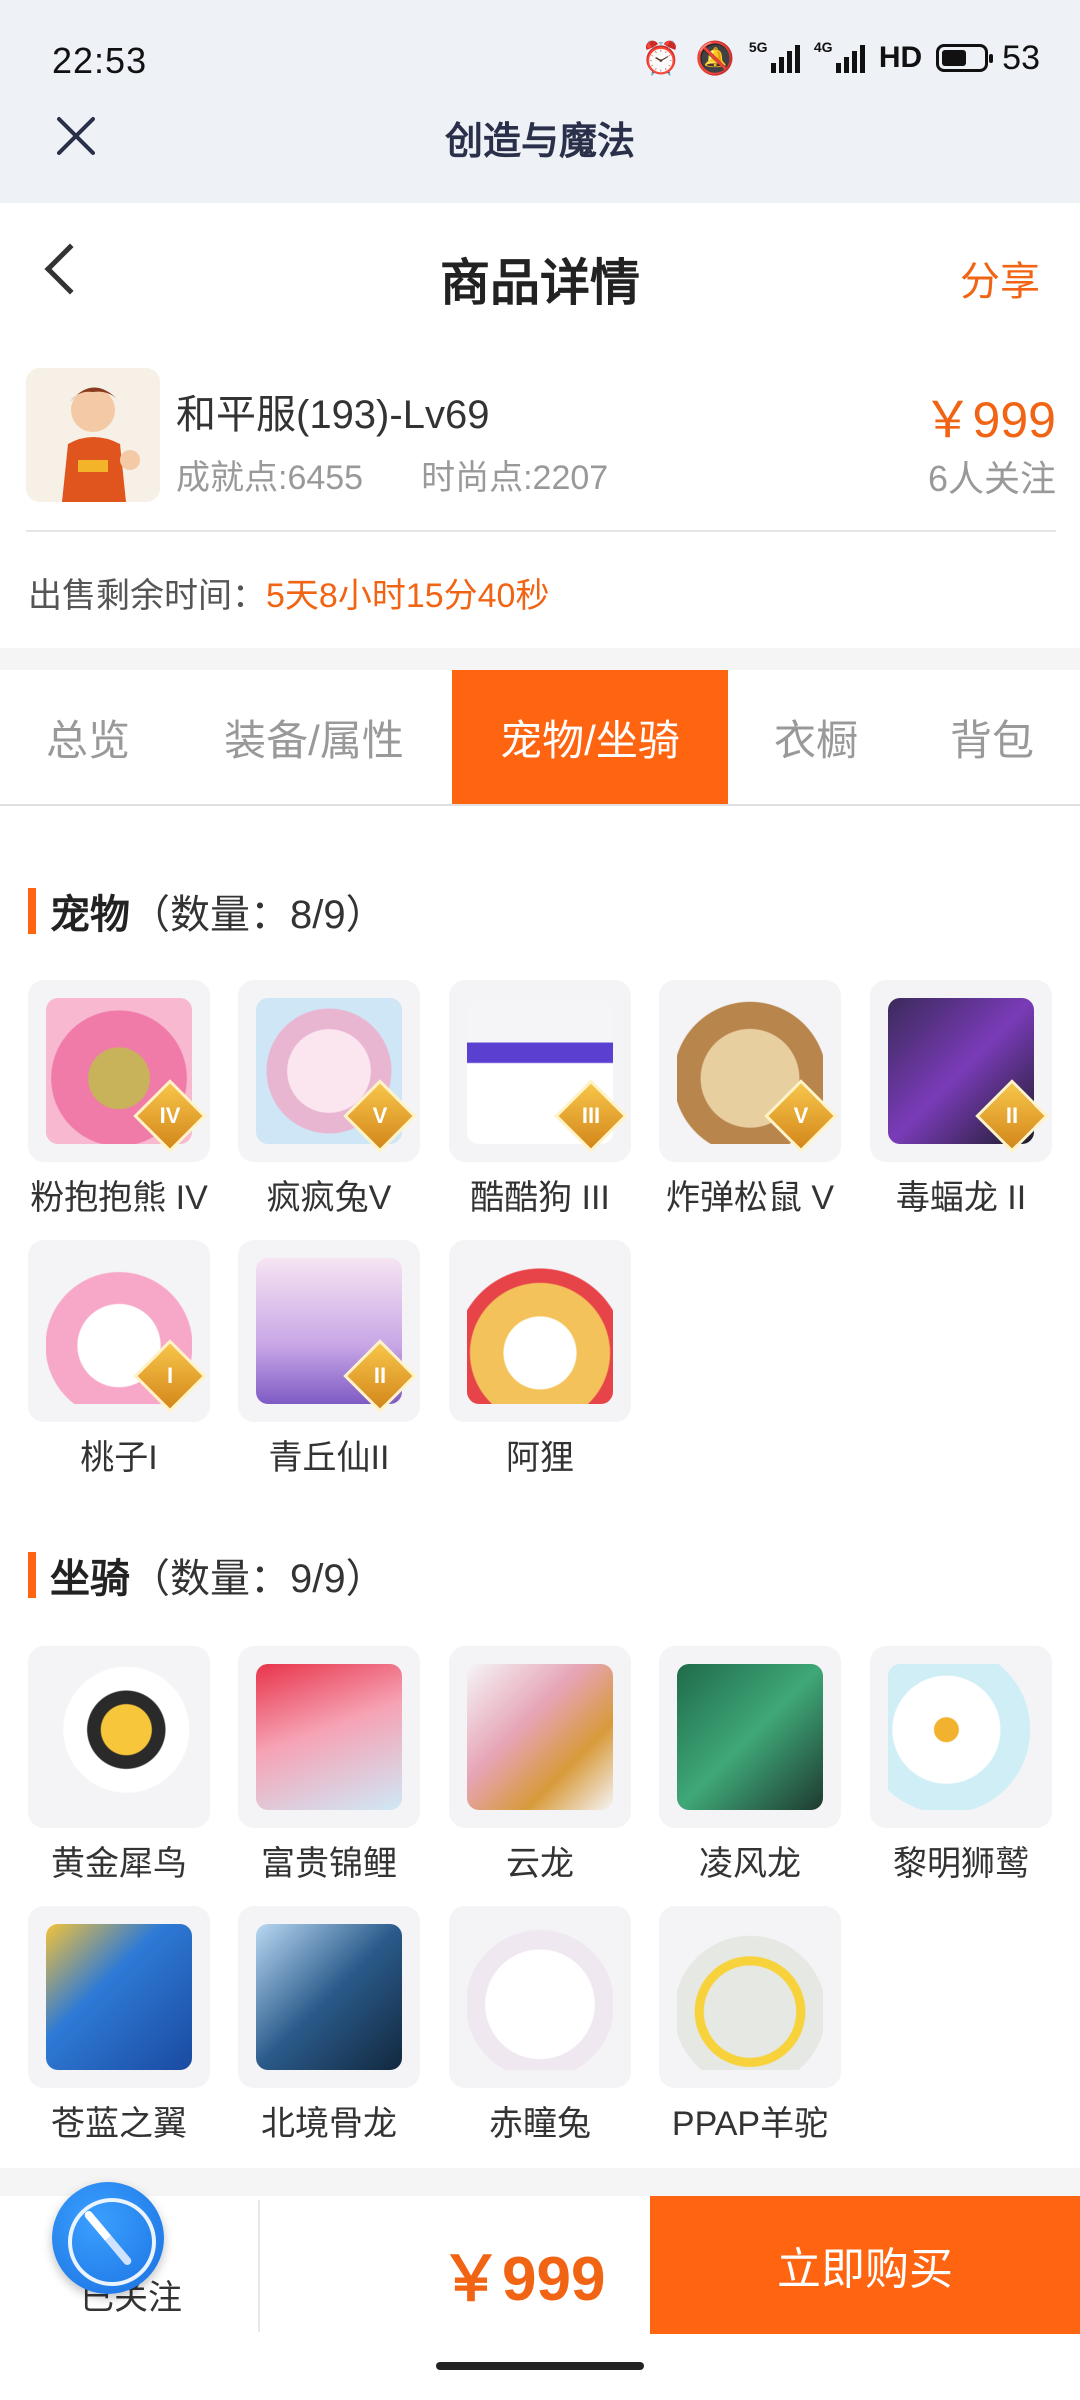 This screenshot has width=1080, height=2400. I want to click on tab-bar: 总览 装备/属性 宠物/坐骑 衣橱 背包, so click(540, 738).